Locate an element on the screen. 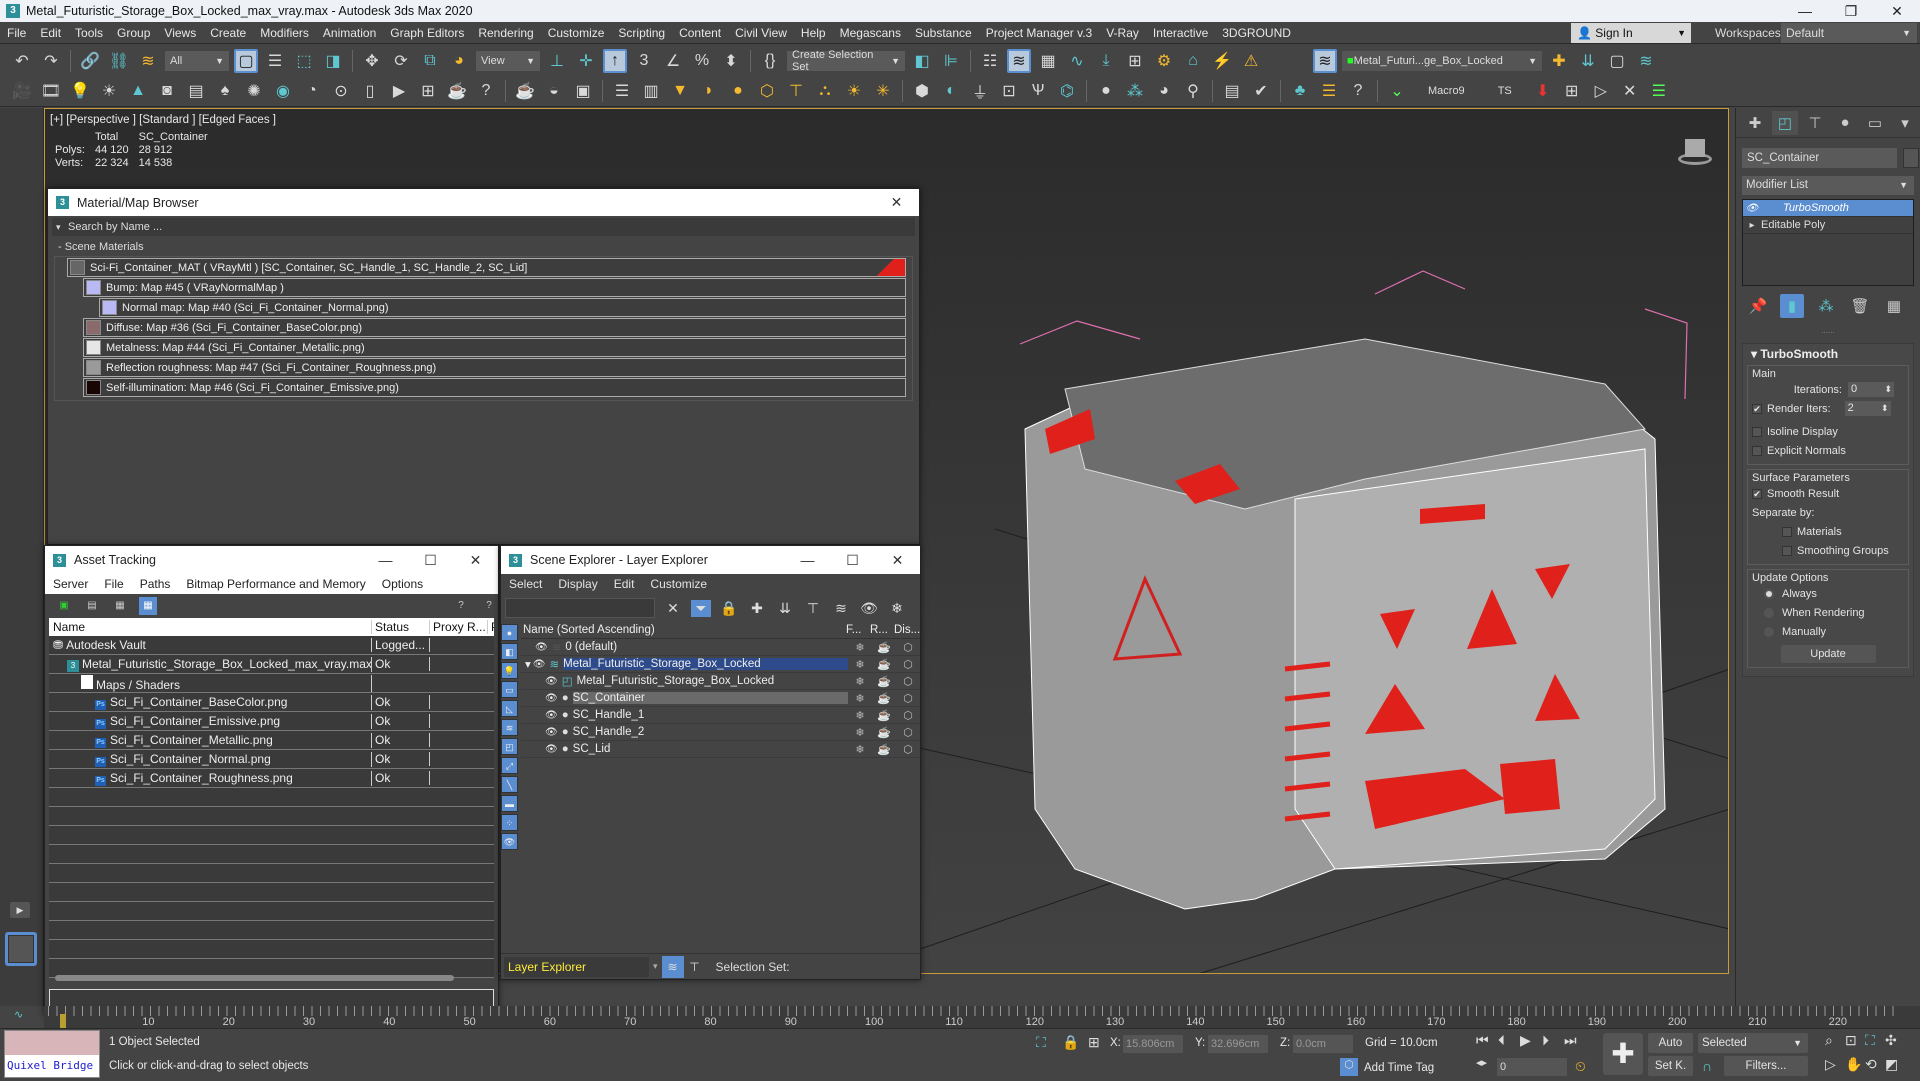 Image resolution: width=1920 pixels, height=1081 pixels. minimize-icon: — is located at coordinates (807, 560).